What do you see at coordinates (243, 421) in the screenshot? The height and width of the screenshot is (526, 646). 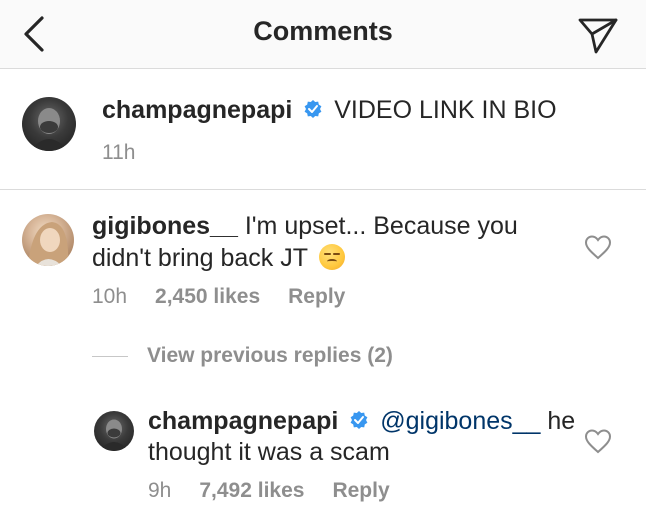 I see `reply-username: champagnepapi` at bounding box center [243, 421].